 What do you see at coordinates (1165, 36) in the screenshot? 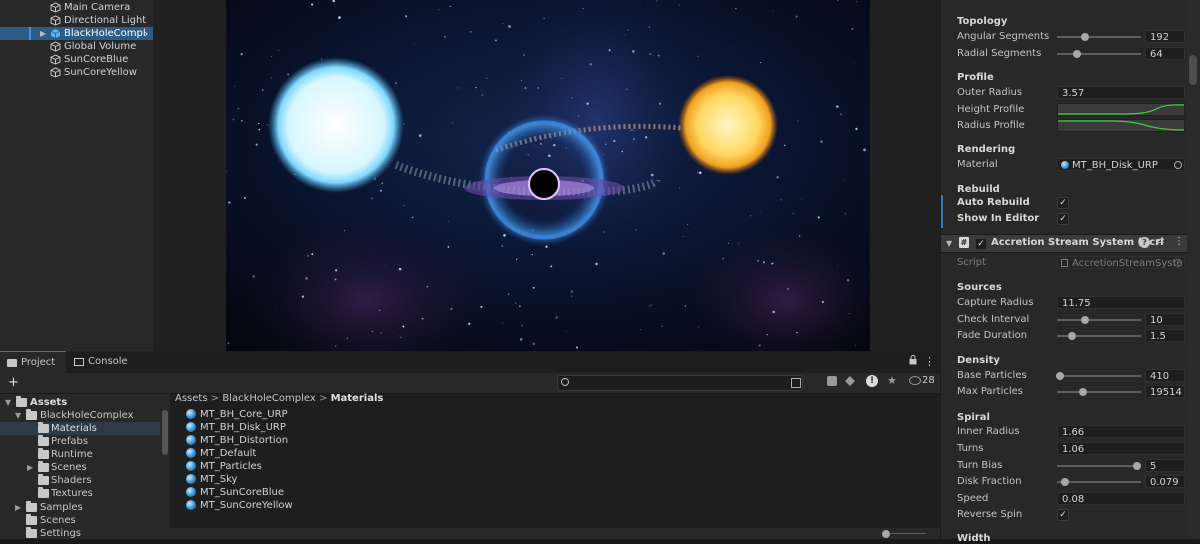
I see `angular-segments-field: 192` at bounding box center [1165, 36].